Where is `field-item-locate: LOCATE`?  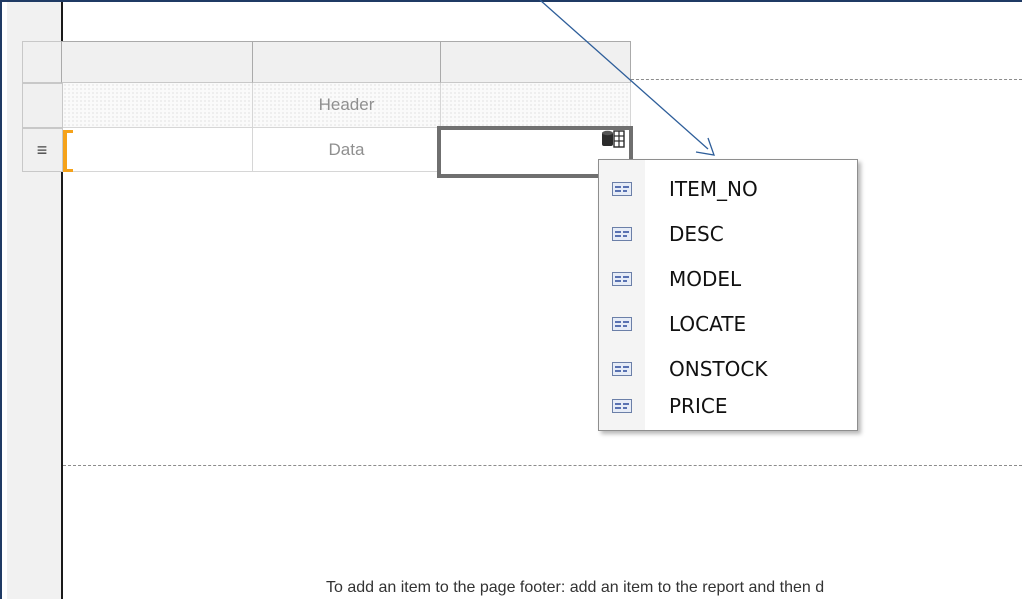
field-item-locate: LOCATE is located at coordinates (728, 323).